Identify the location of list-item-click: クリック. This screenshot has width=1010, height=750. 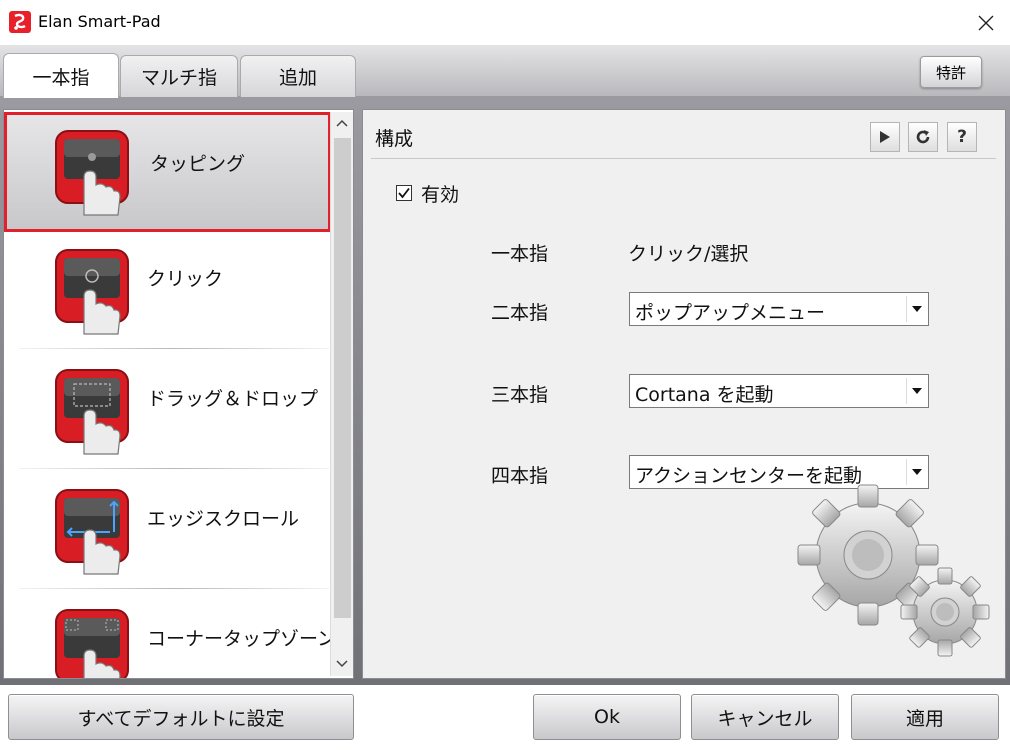
(167, 290).